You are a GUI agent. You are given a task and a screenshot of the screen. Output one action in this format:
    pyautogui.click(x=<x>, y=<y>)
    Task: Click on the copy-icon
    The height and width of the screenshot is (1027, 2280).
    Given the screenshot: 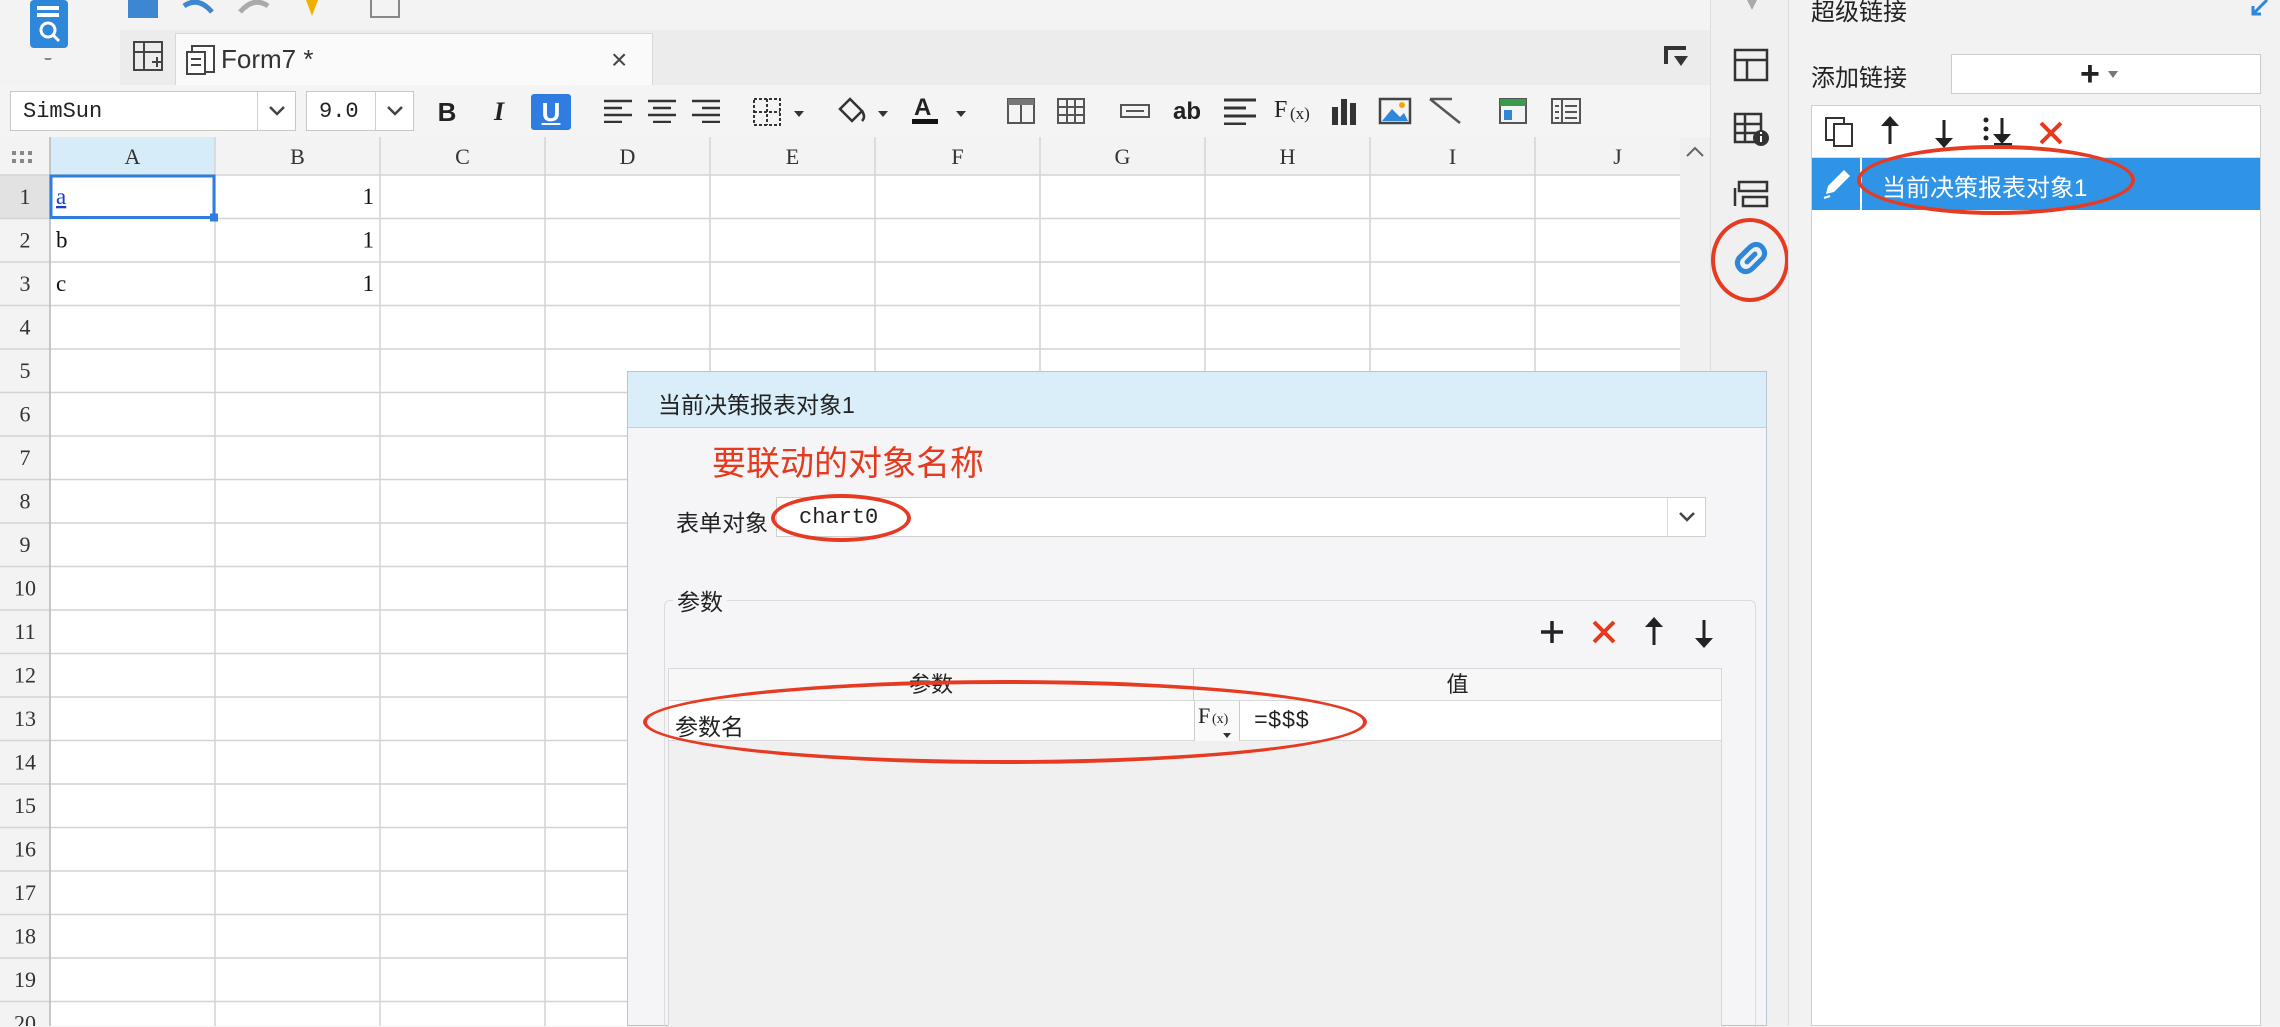 What is the action you would take?
    pyautogui.click(x=1840, y=132)
    